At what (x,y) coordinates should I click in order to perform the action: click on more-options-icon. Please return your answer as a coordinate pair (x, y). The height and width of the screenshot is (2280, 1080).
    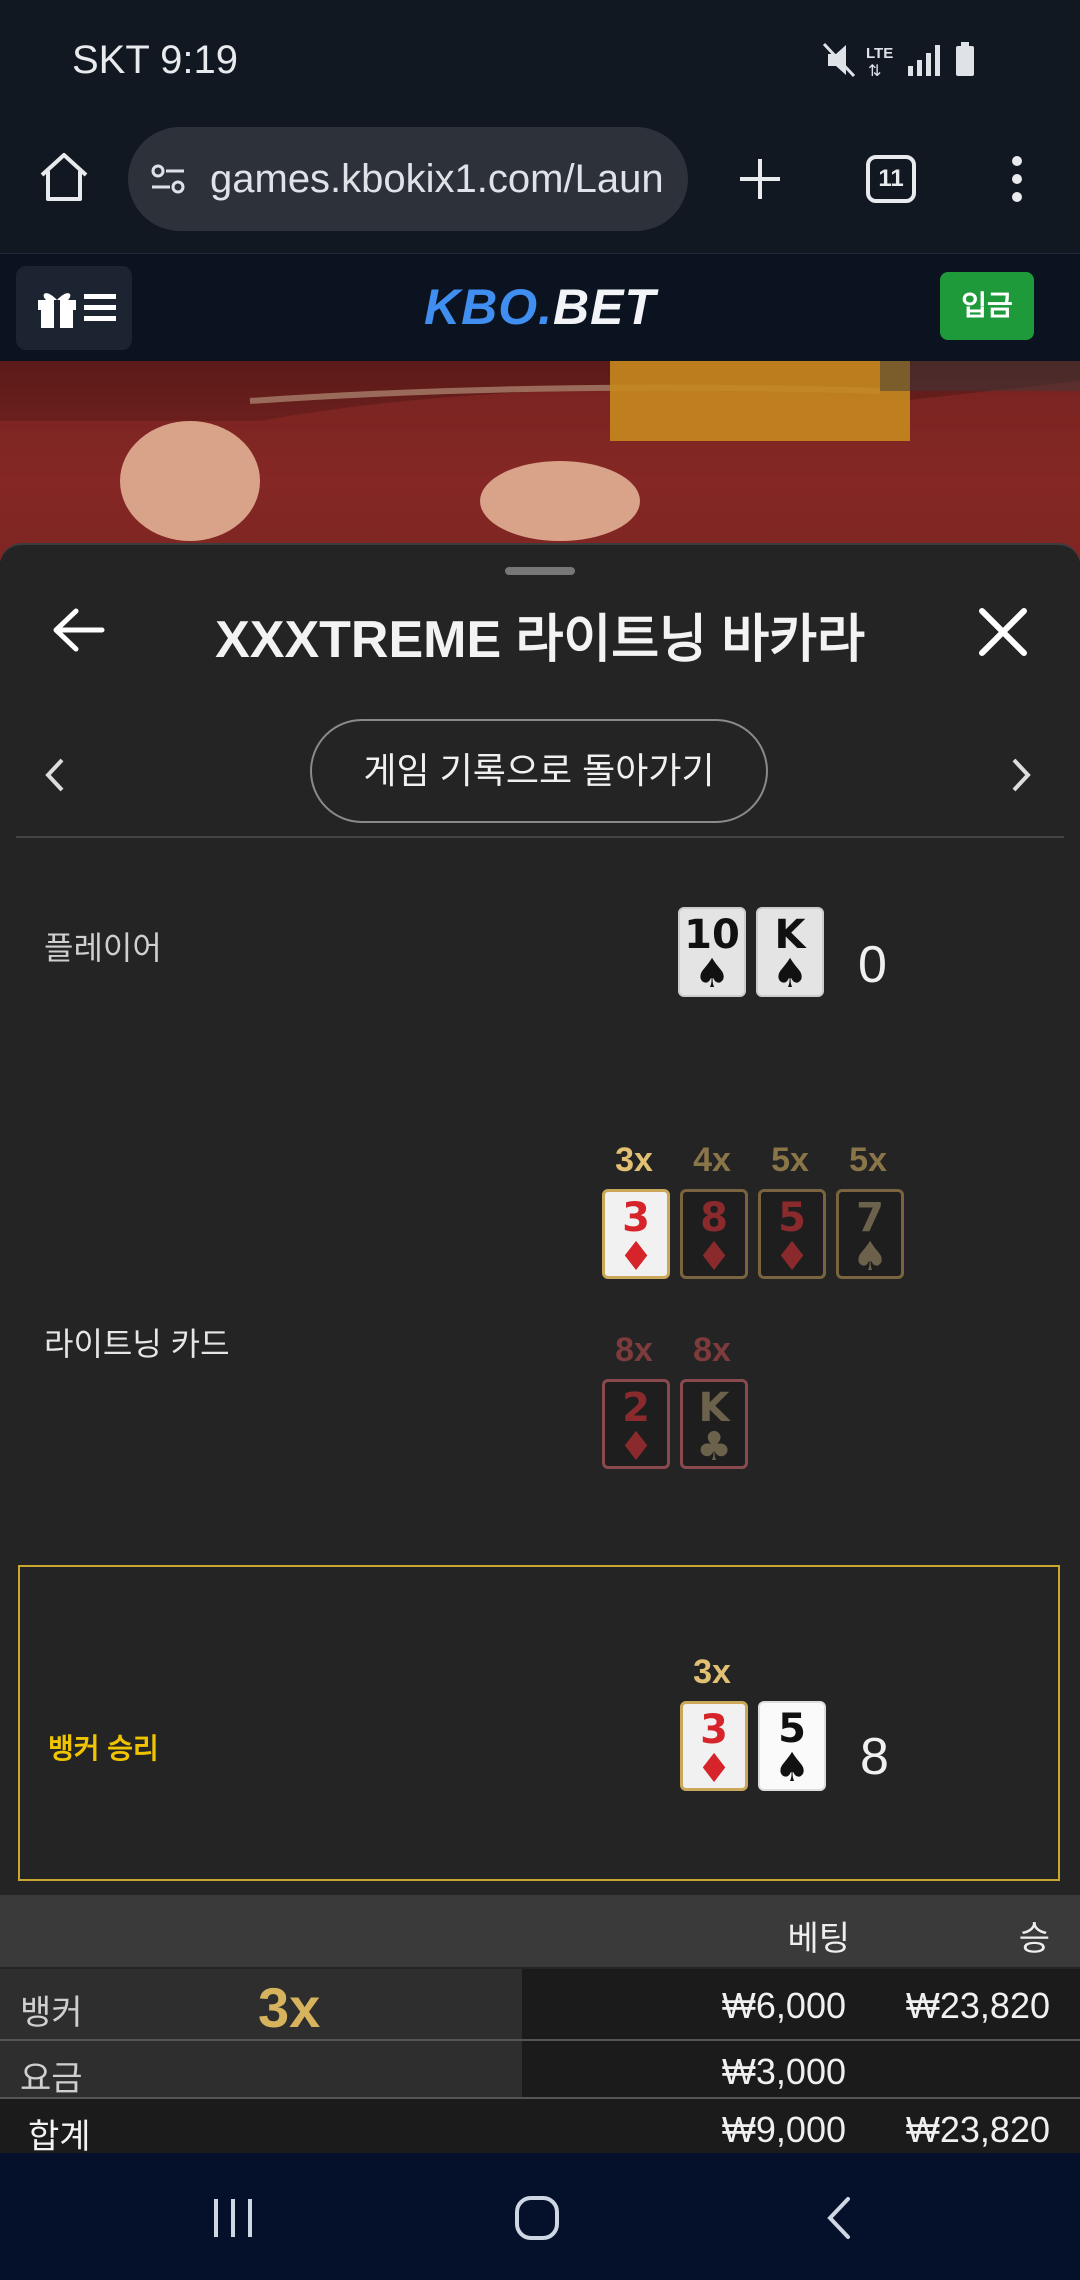
    Looking at the image, I should click on (1017, 179).